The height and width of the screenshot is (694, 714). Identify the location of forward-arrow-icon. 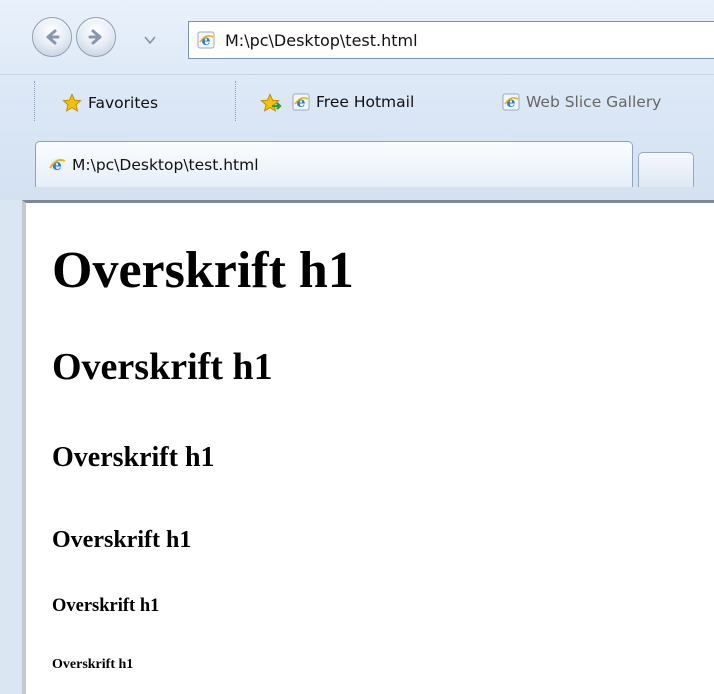
(95, 37).